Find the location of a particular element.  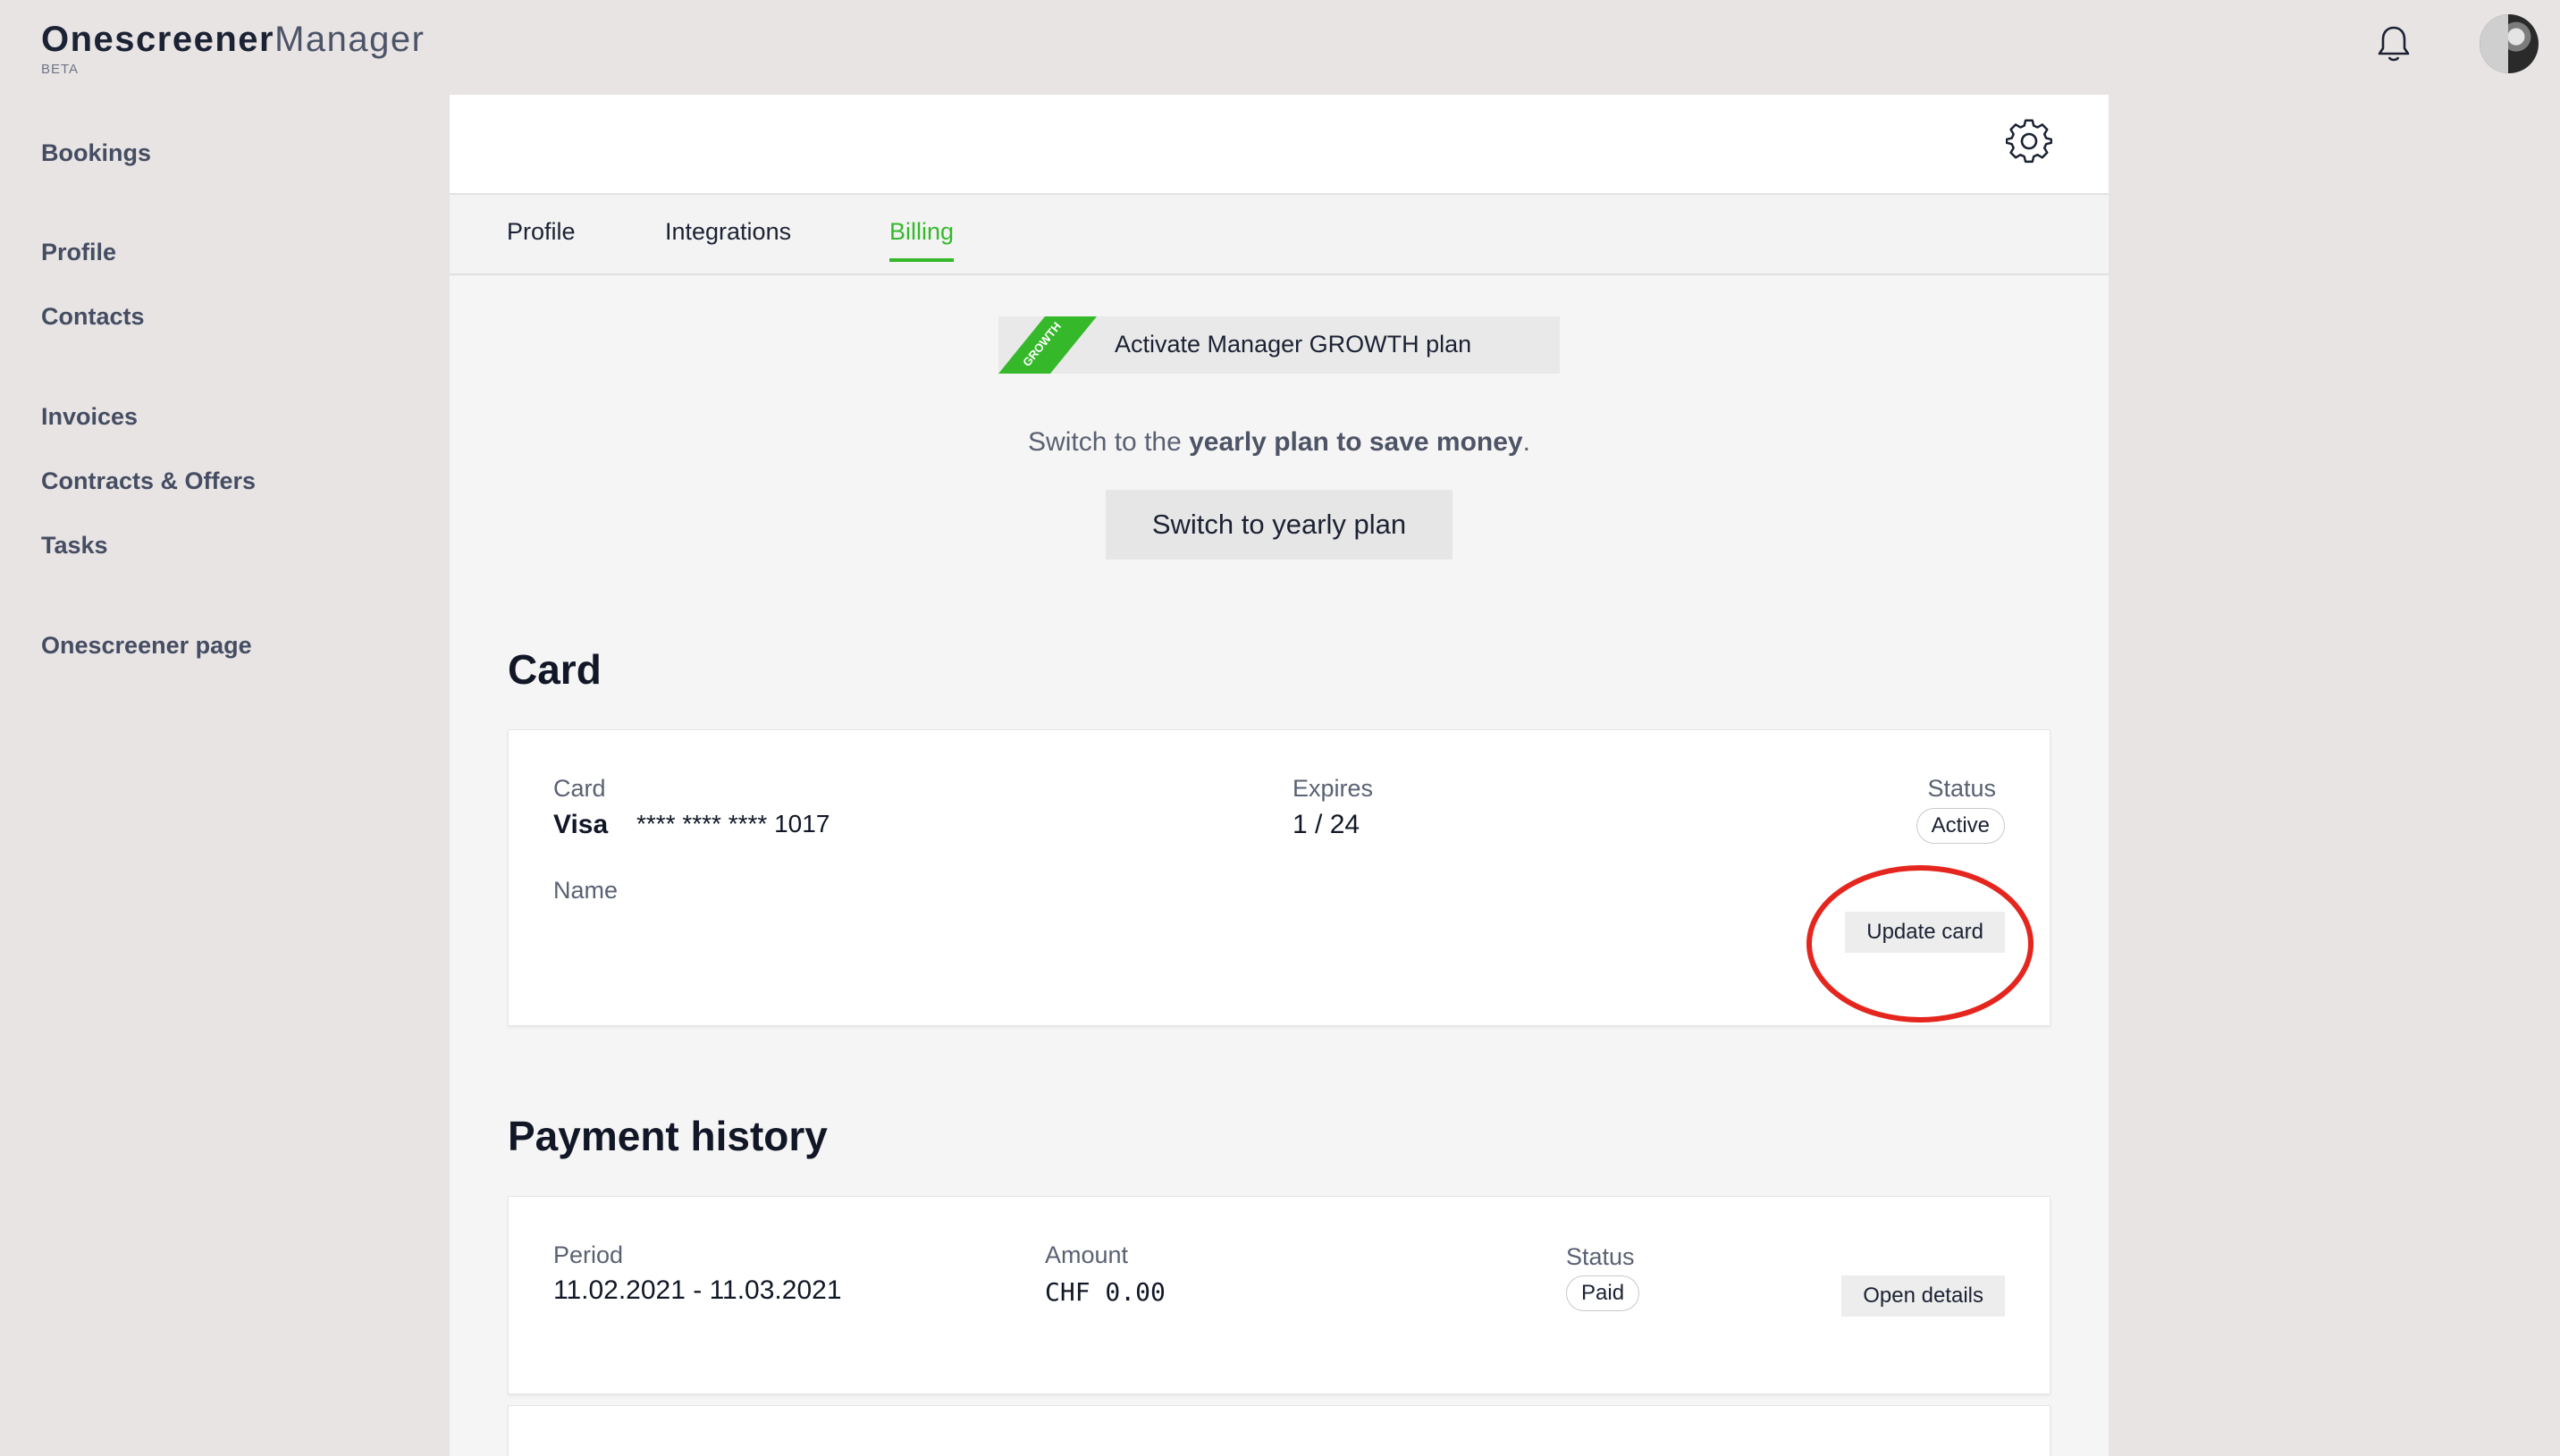

growth-plan-label: Activate Manager GROWTH plan is located at coordinates (1293, 344).